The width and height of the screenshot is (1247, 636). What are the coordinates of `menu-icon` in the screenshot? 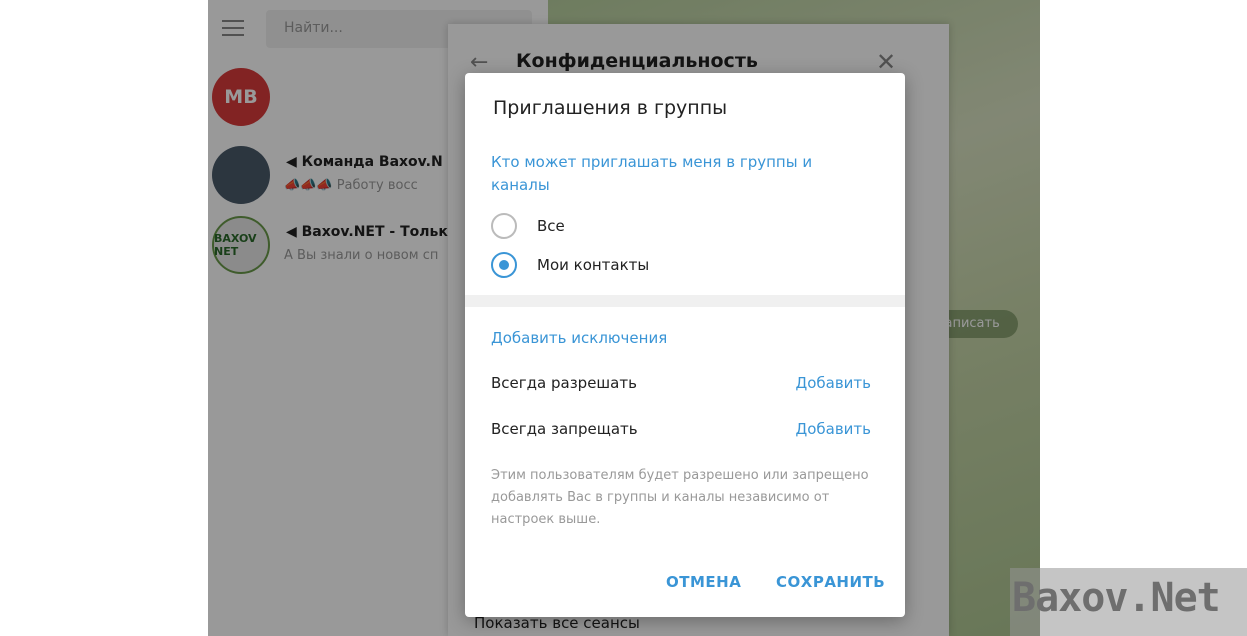 It's located at (233, 28).